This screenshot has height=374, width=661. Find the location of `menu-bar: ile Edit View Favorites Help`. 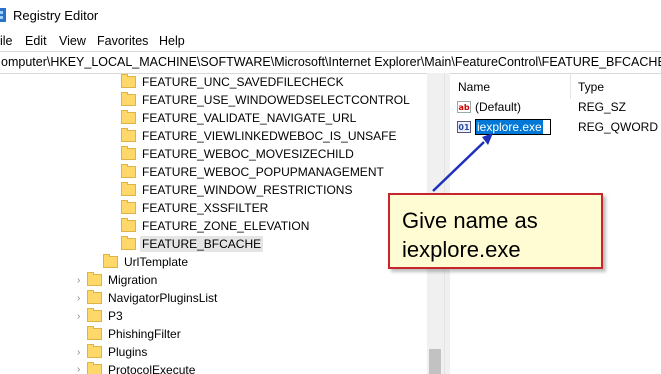

menu-bar: ile Edit View Favorites Help is located at coordinates (330, 41).